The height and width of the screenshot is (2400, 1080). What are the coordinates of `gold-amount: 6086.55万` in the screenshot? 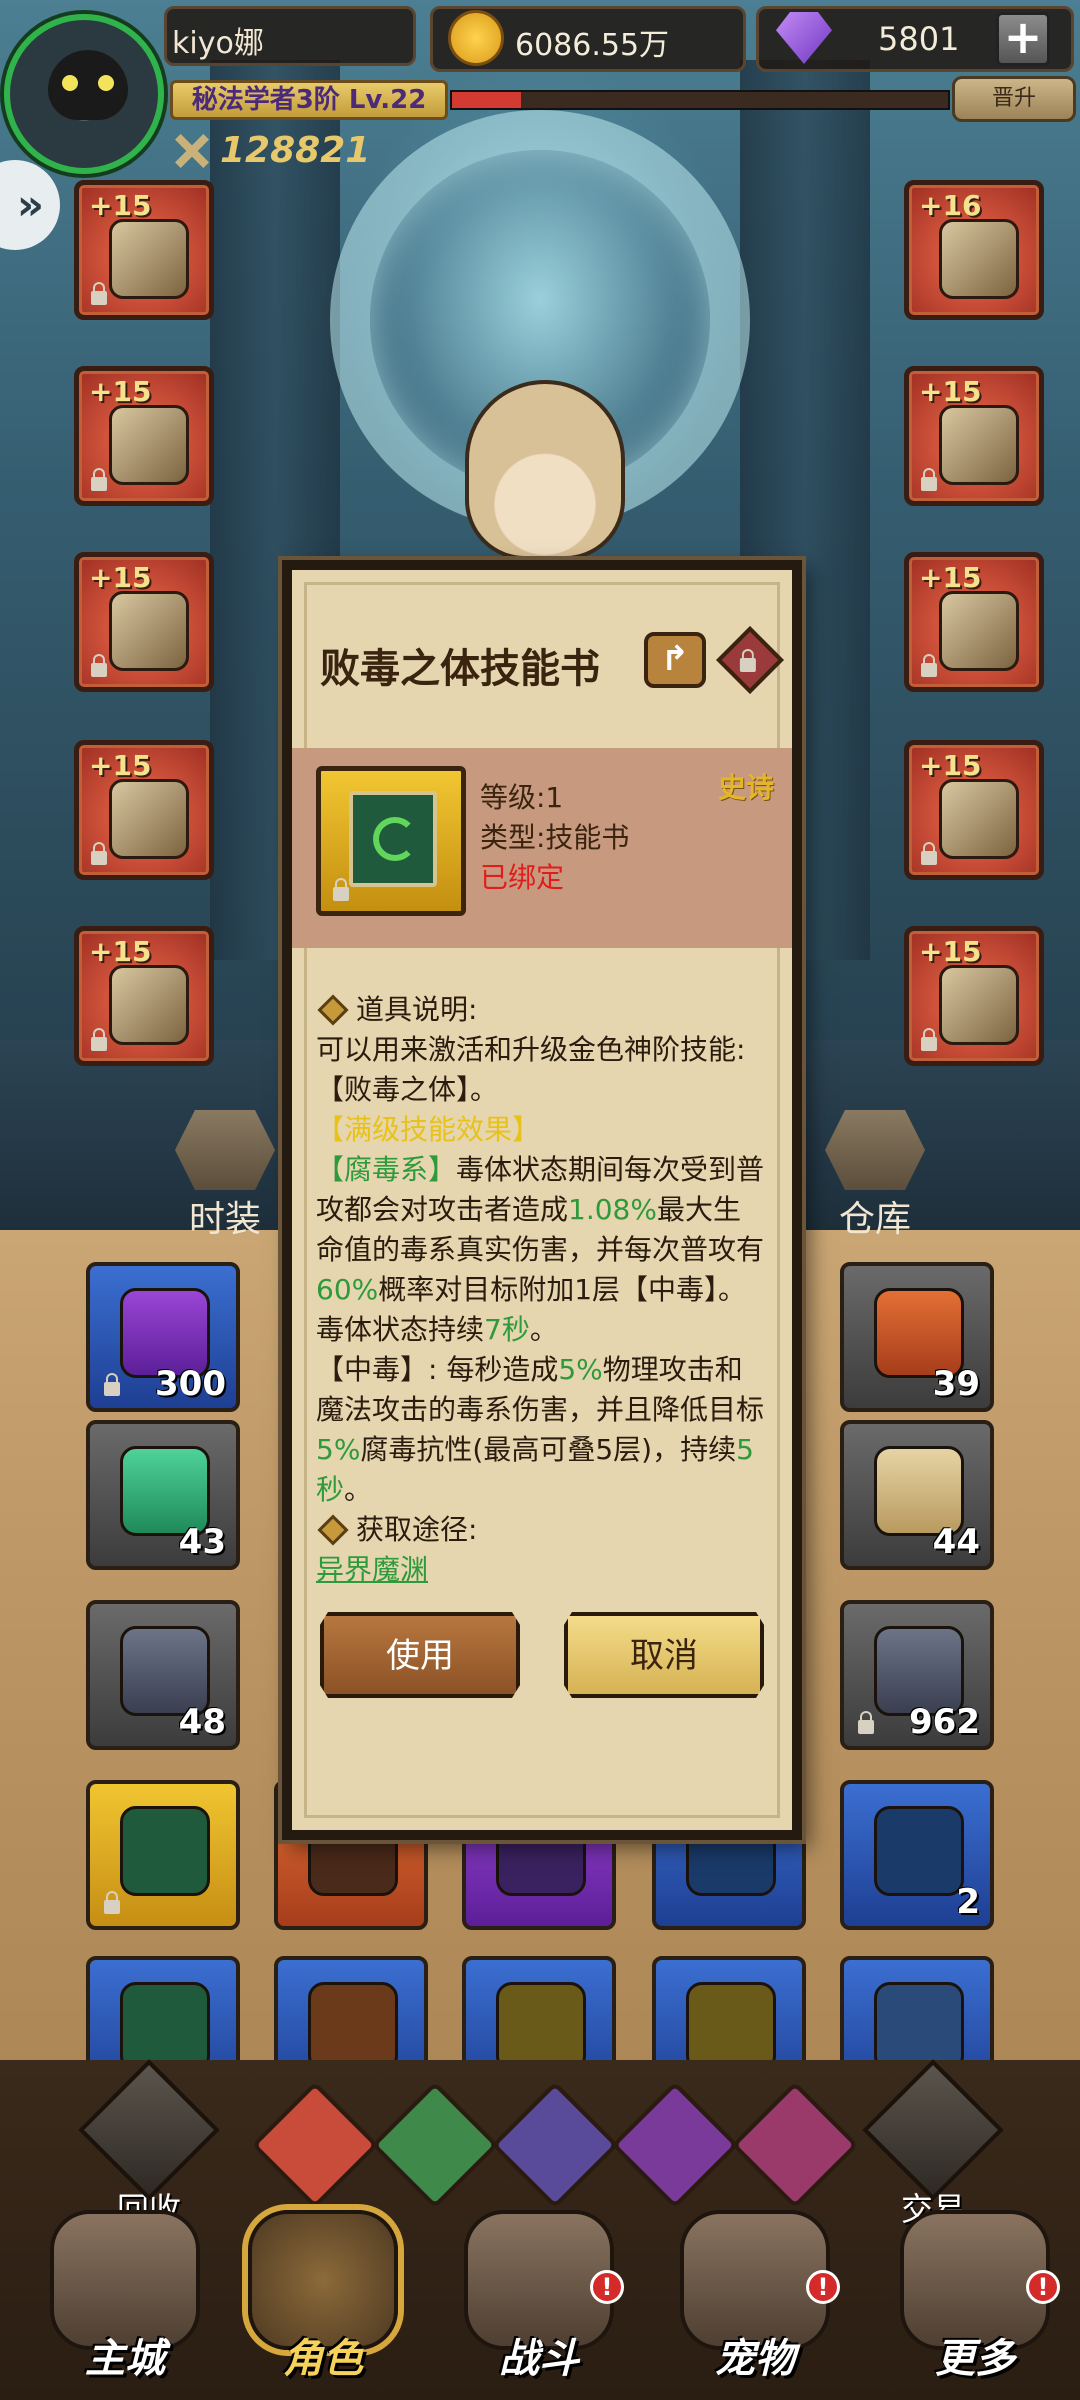 It's located at (592, 45).